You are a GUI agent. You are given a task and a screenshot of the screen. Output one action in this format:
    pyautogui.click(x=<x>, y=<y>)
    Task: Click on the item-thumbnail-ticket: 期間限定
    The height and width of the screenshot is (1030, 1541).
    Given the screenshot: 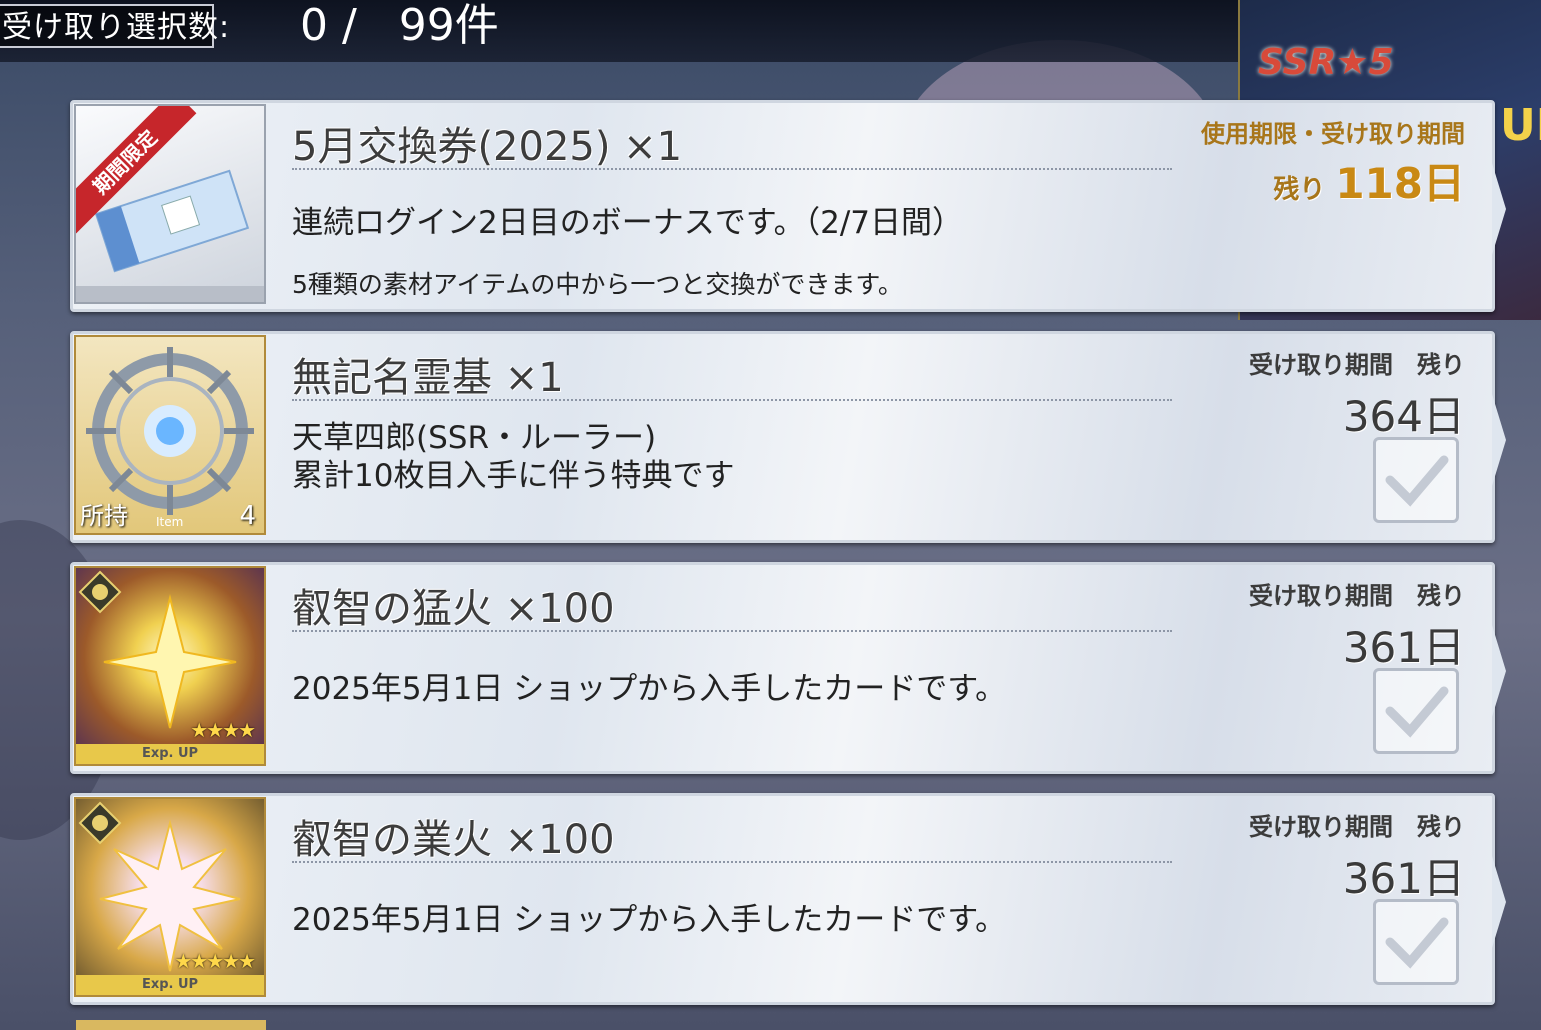 What is the action you would take?
    pyautogui.click(x=170, y=204)
    